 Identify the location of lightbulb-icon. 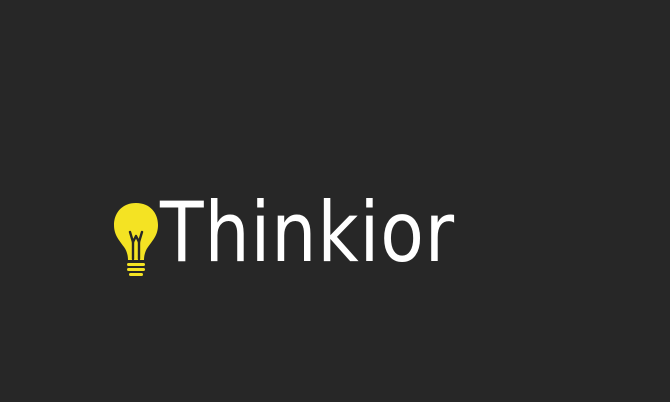
(136, 239).